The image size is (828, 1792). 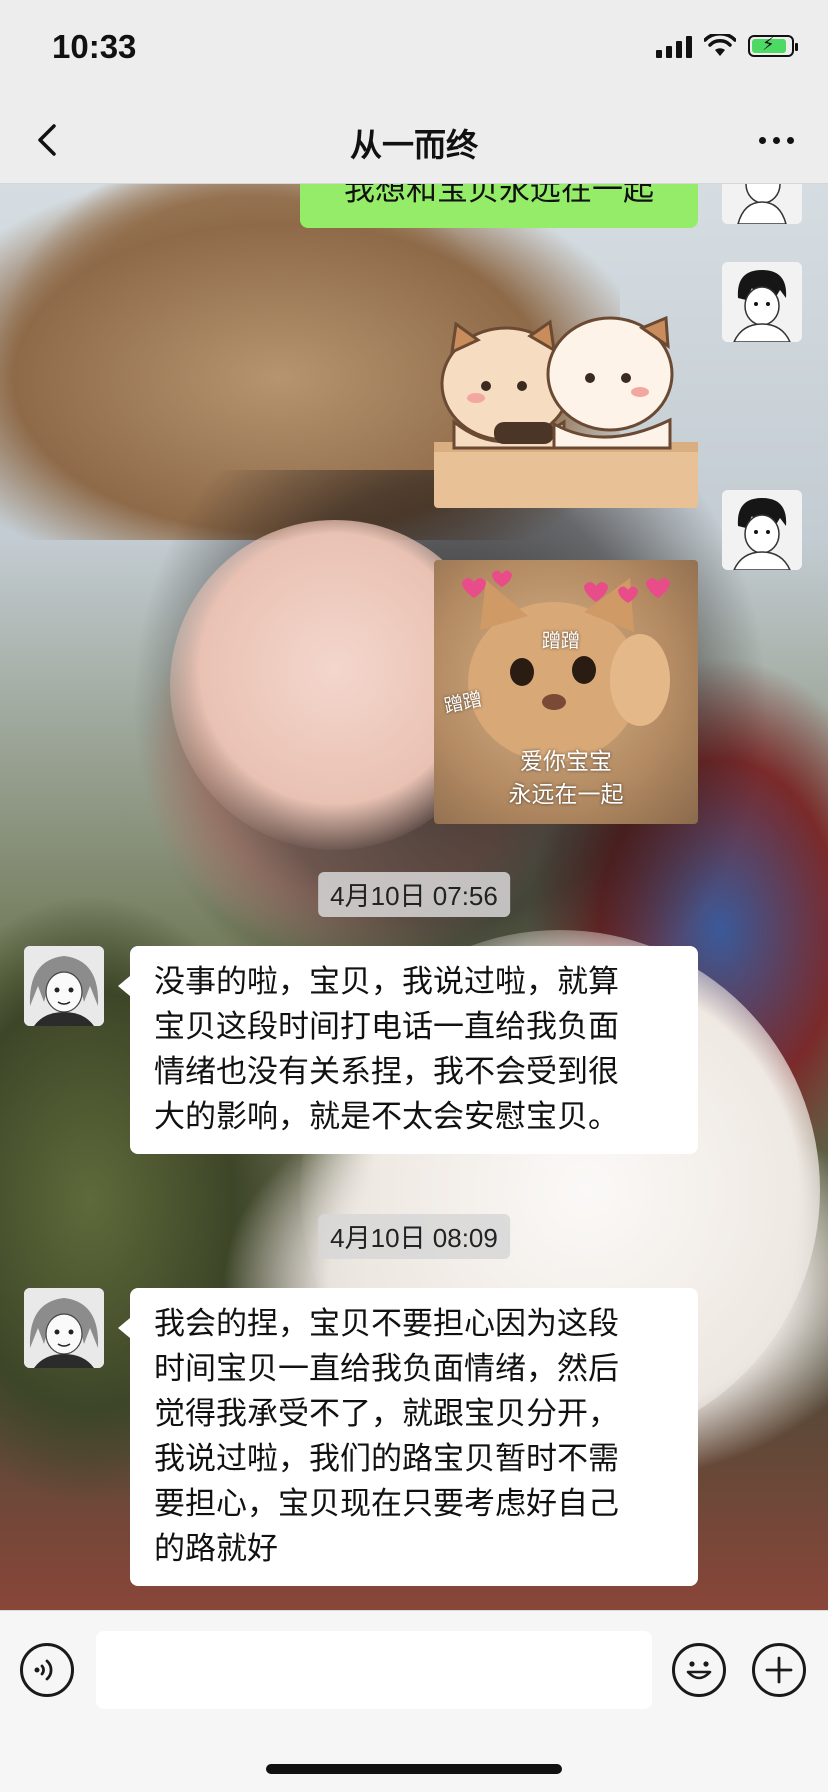 I want to click on voice-icon, so click(x=43, y=1670).